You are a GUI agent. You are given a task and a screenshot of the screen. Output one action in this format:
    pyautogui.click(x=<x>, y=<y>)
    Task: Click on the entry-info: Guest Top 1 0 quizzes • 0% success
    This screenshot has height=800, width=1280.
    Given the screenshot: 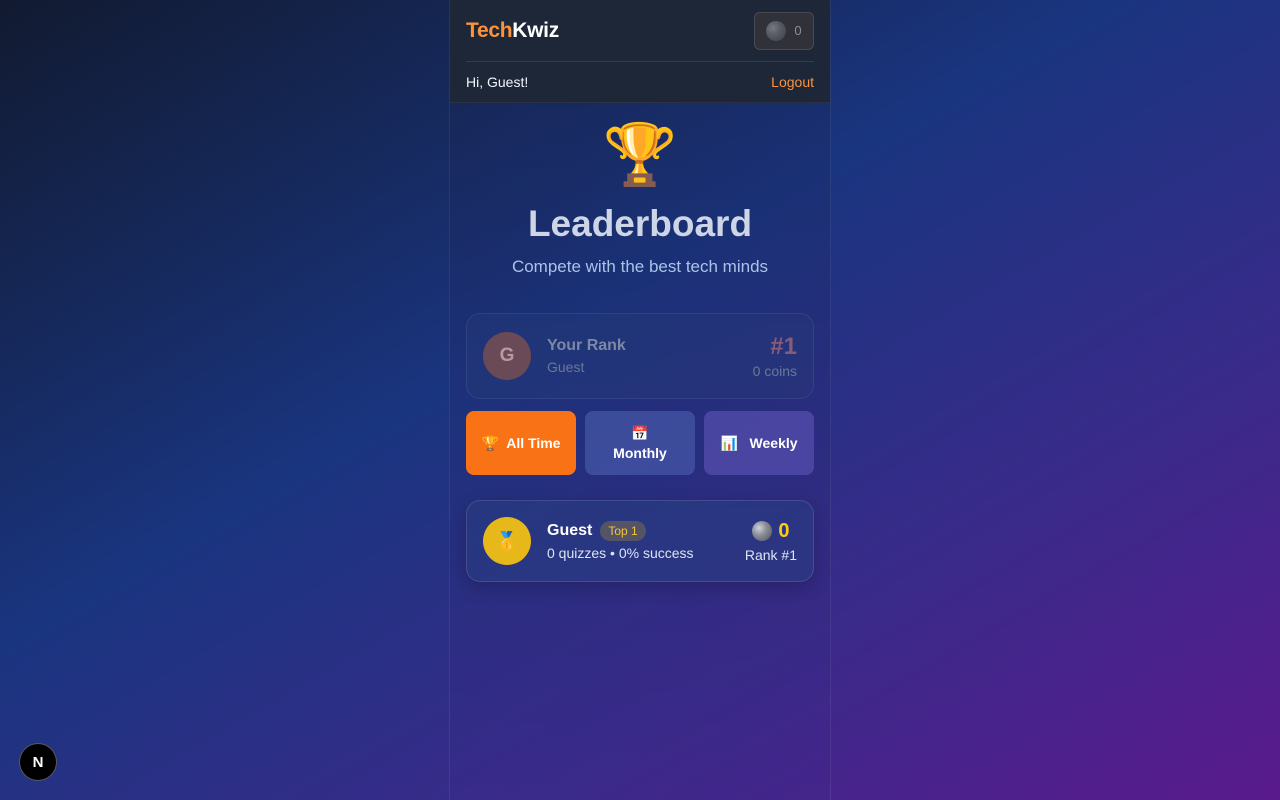 What is the action you would take?
    pyautogui.click(x=646, y=541)
    